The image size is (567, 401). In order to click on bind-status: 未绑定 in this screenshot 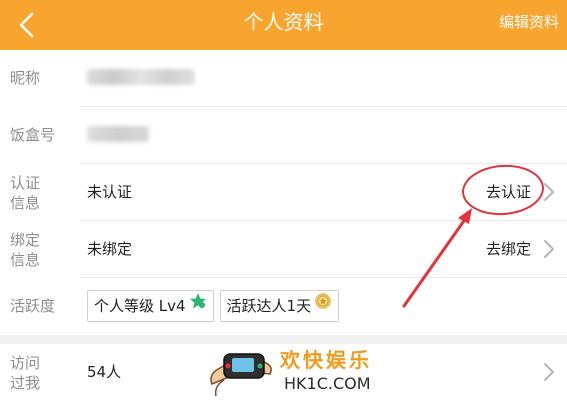, I will do `click(110, 249)`.